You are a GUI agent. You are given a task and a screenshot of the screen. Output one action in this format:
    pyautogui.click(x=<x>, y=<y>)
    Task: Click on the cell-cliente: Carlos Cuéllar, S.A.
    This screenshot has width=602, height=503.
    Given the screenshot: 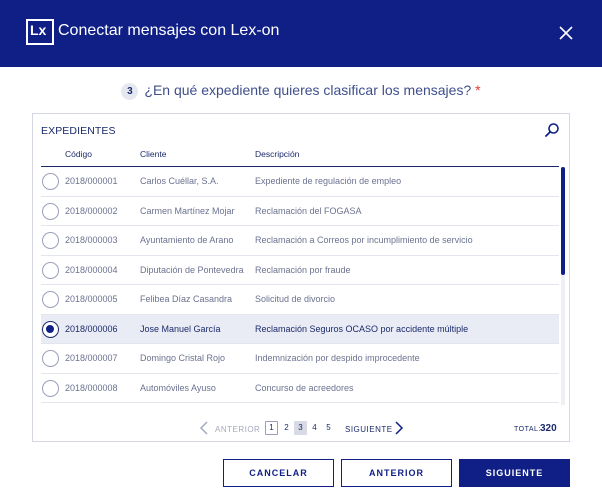 What is the action you would take?
    pyautogui.click(x=179, y=181)
    